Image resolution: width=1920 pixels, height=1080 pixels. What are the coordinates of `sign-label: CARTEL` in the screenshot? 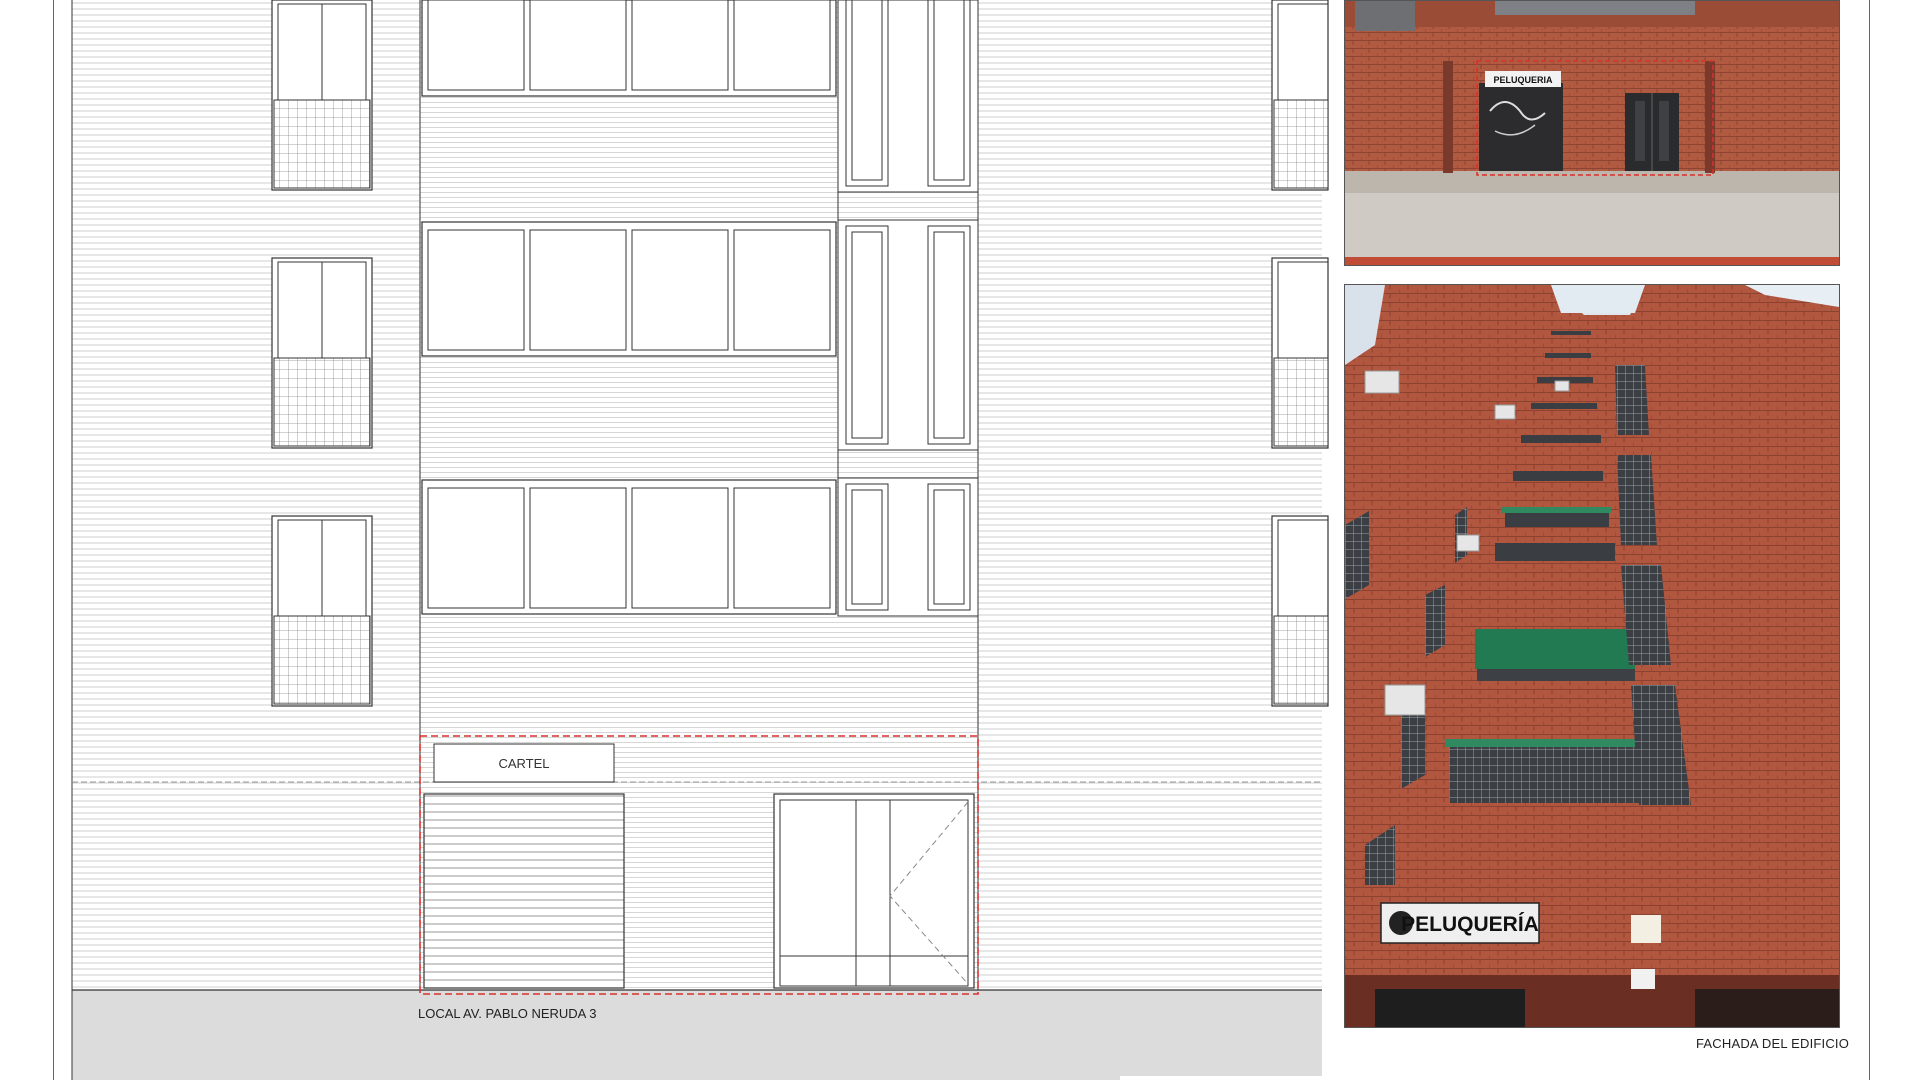 It's located at (523, 763).